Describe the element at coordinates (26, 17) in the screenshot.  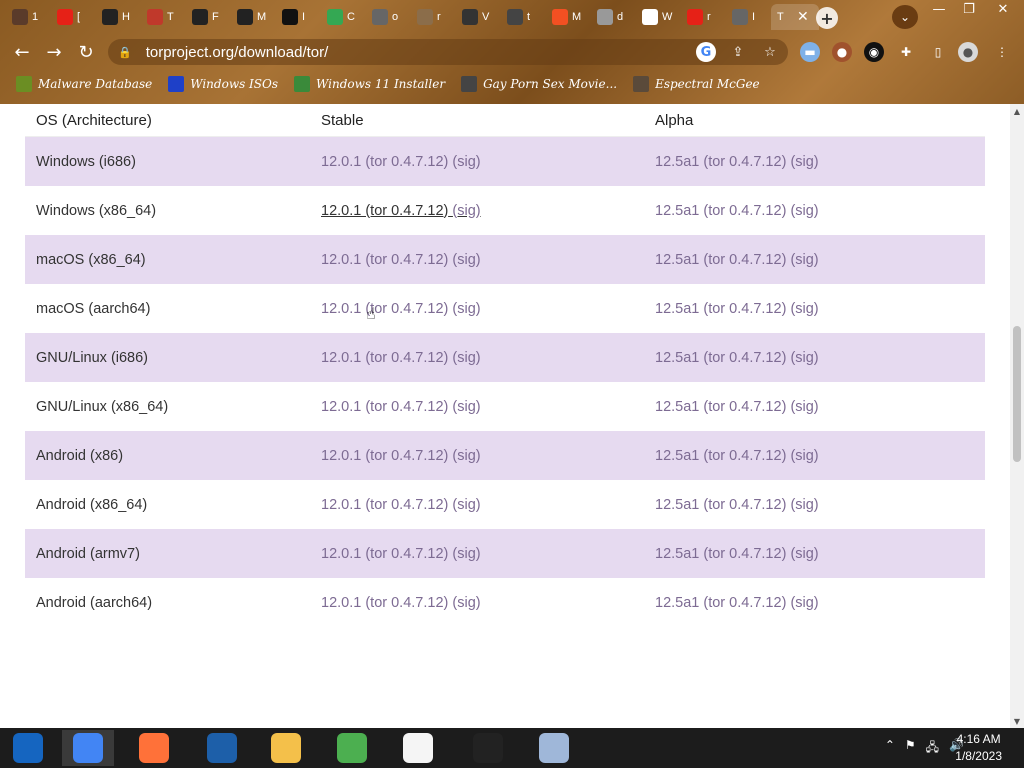
I see `browser-tab: 1` at that location.